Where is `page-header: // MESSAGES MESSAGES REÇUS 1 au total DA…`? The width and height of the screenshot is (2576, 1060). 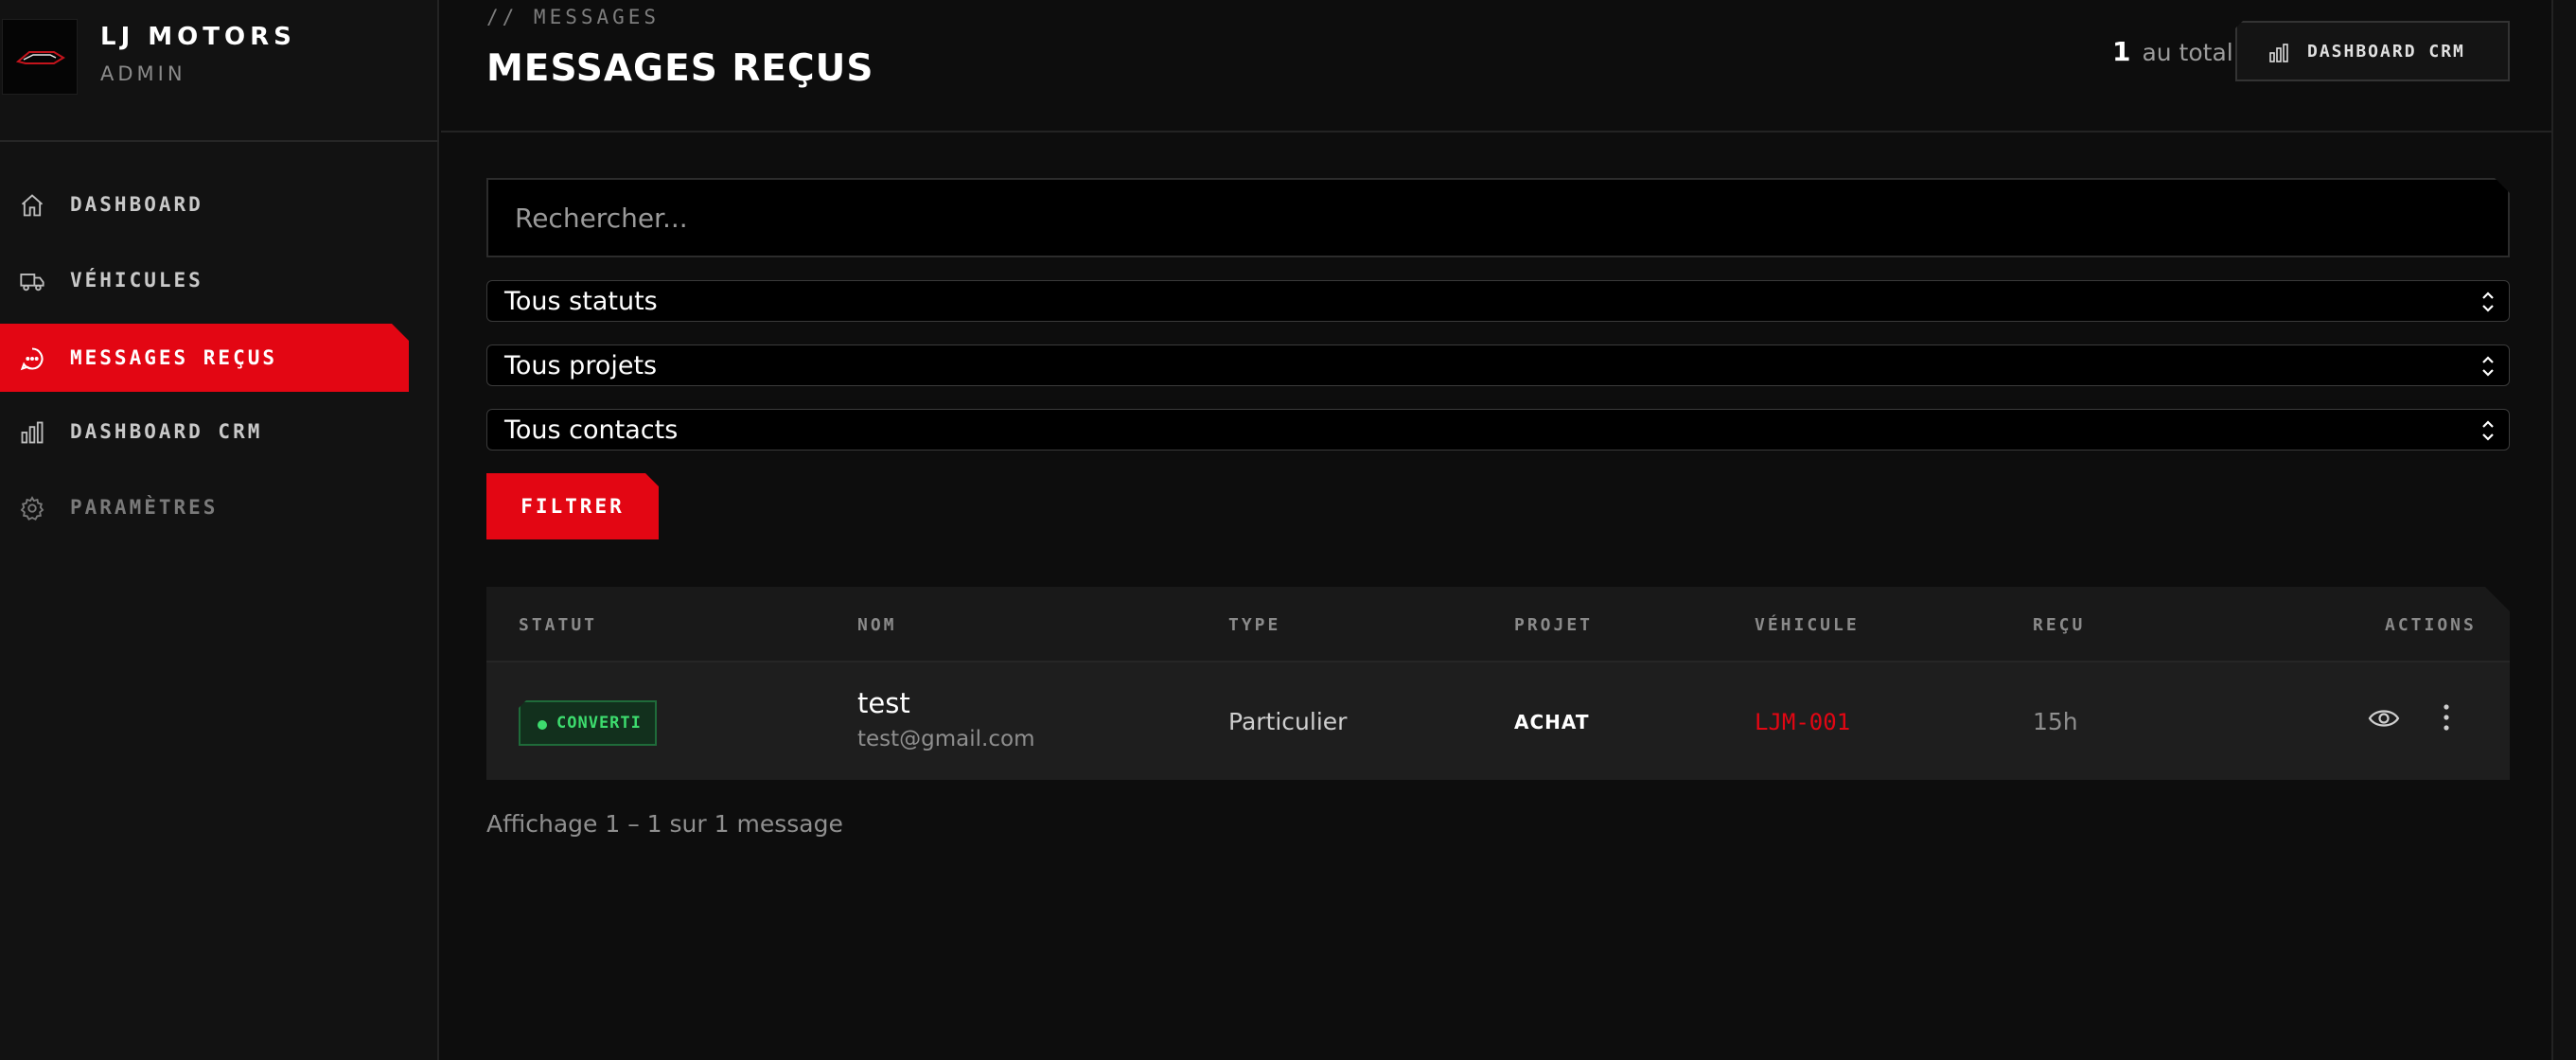 page-header: // MESSAGES MESSAGES REÇUS 1 au total DA… is located at coordinates (1496, 66).